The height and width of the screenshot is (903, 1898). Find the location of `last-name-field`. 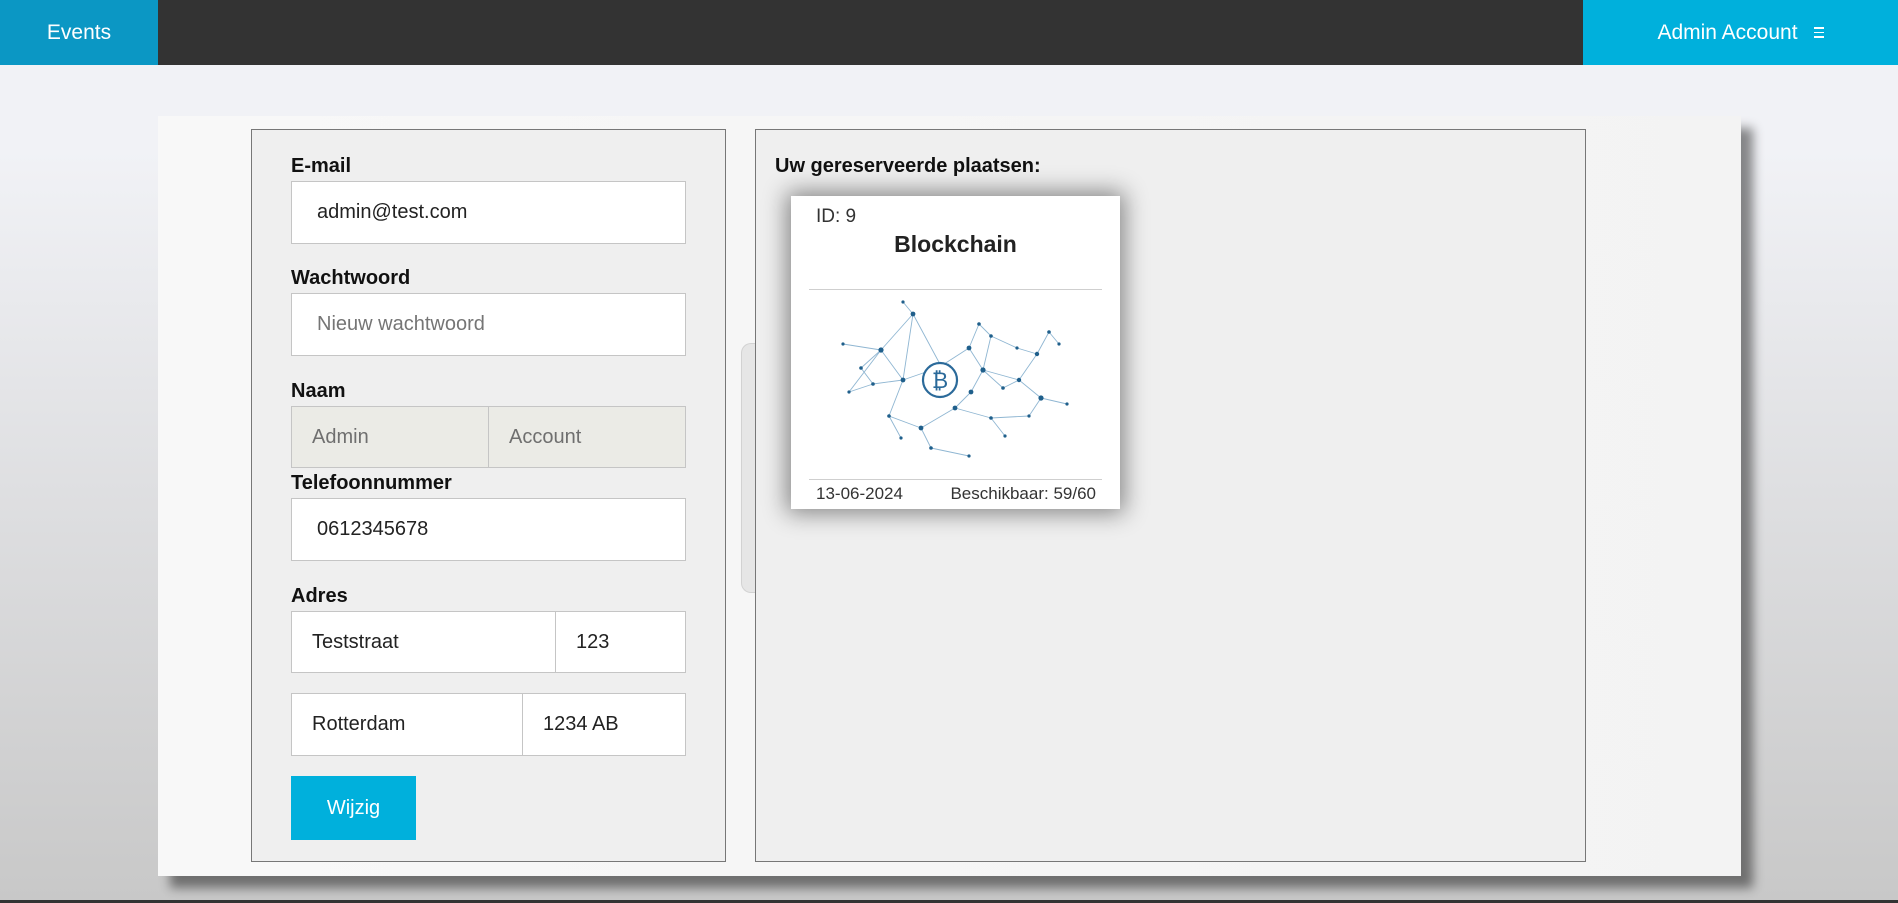

last-name-field is located at coordinates (587, 437).